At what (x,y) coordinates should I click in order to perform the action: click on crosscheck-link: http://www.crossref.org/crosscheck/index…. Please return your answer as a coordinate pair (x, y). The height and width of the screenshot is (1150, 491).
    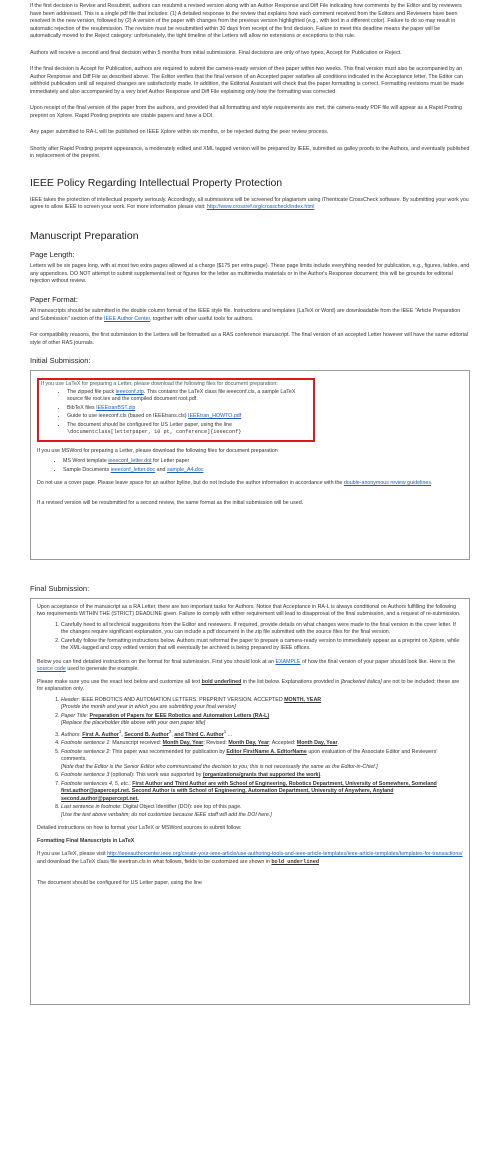
    Looking at the image, I should click on (260, 207).